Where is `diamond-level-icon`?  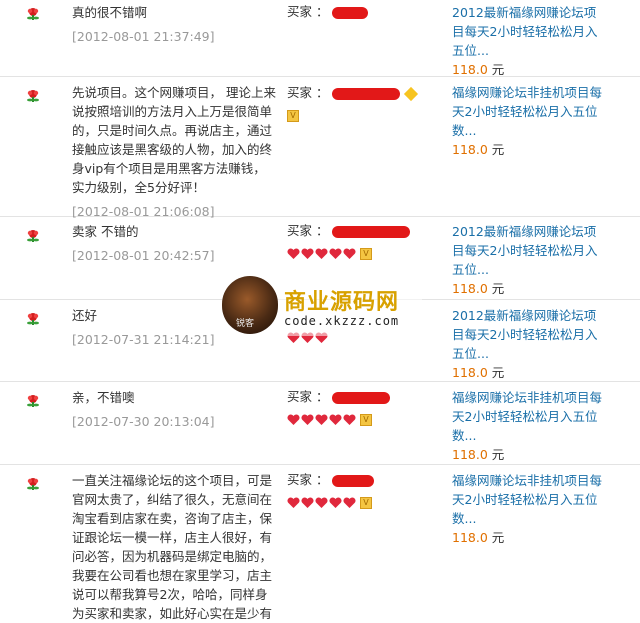 diamond-level-icon is located at coordinates (411, 93).